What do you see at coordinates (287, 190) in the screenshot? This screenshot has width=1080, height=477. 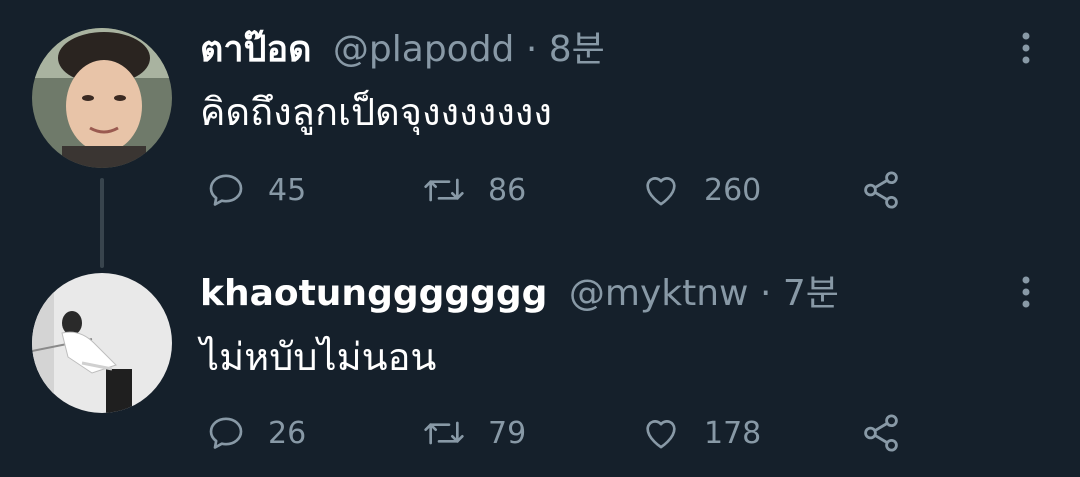 I see `reply-count: 45` at bounding box center [287, 190].